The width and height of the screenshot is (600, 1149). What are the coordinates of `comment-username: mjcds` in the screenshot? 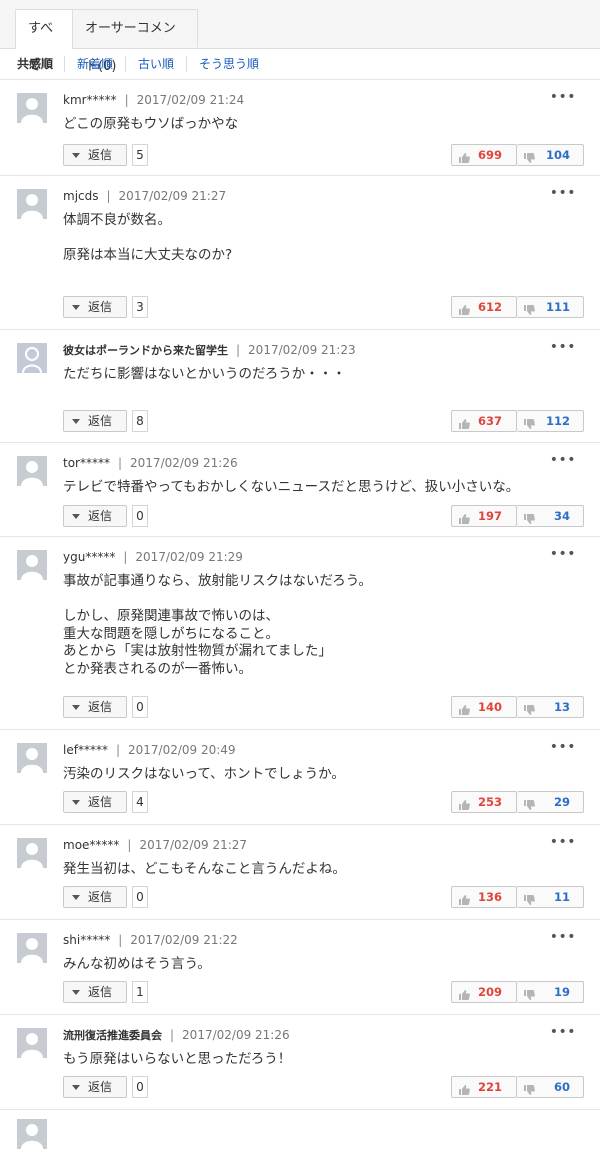 It's located at (81, 196).